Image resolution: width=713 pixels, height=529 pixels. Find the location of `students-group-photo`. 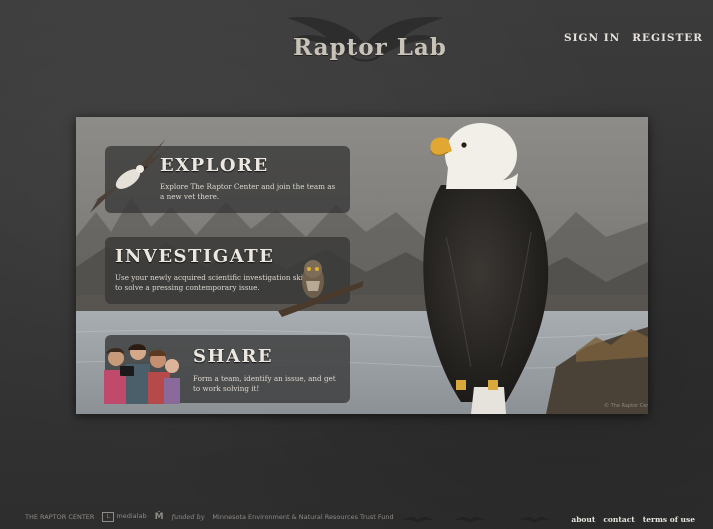

students-group-photo is located at coordinates (142, 374).